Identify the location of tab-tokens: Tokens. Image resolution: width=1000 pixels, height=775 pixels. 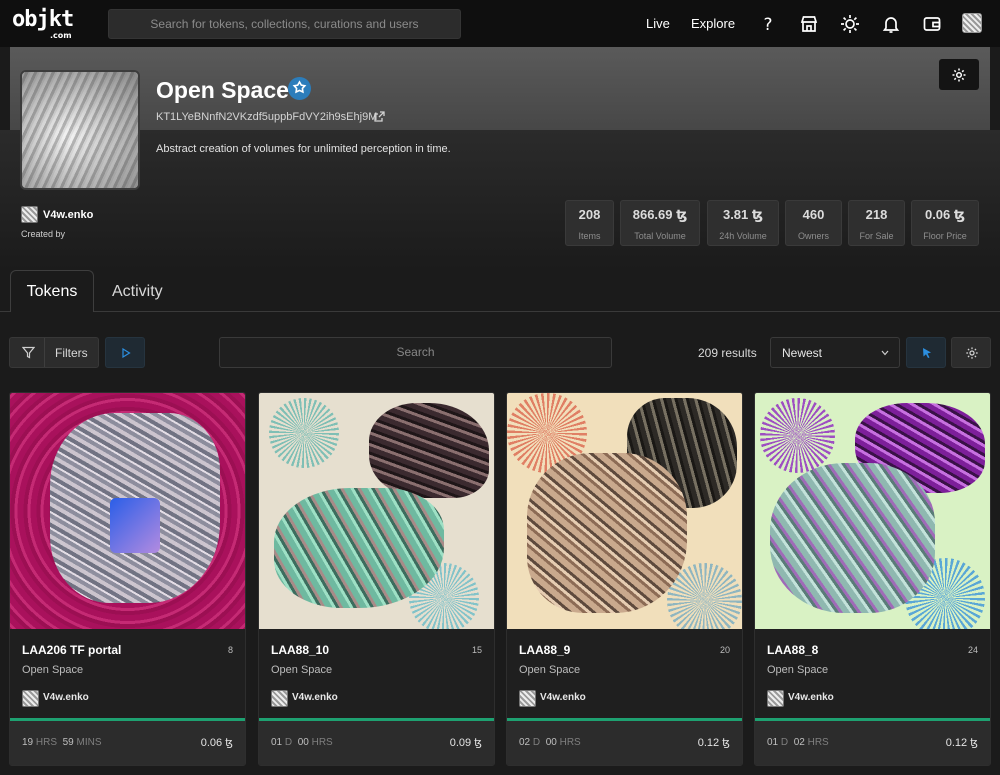
(52, 291).